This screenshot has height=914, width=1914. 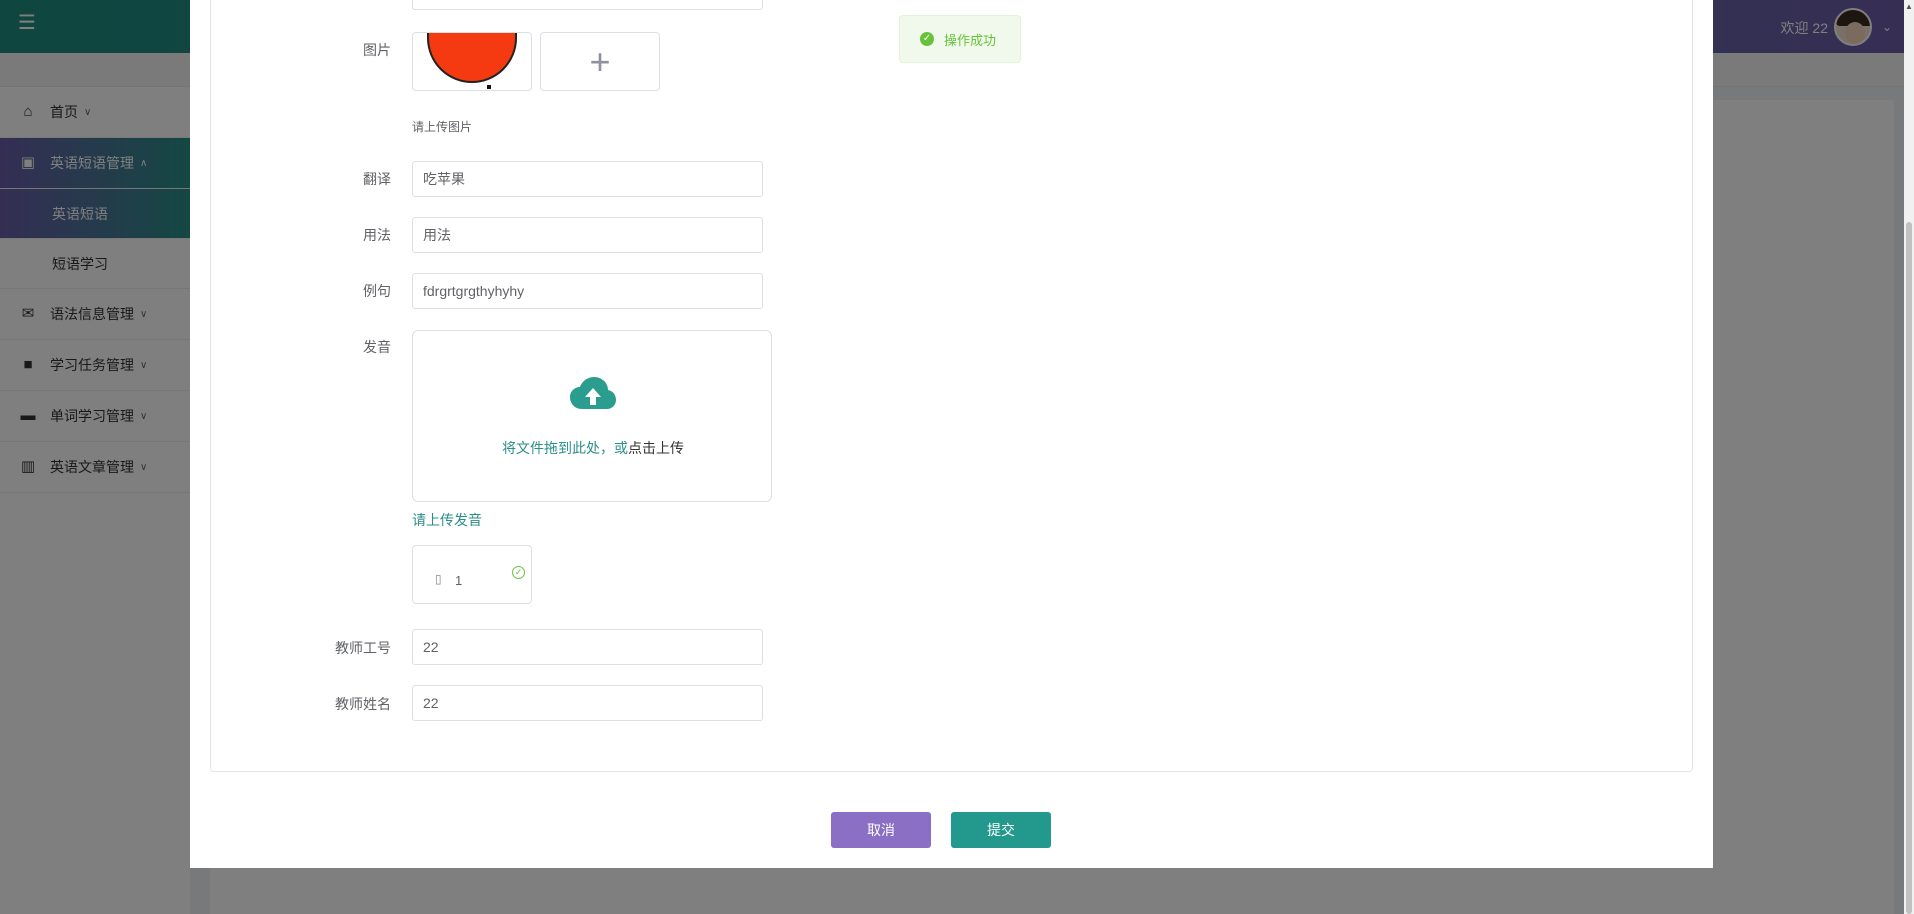 What do you see at coordinates (377, 347) in the screenshot?
I see `pronunciation-label: 发音` at bounding box center [377, 347].